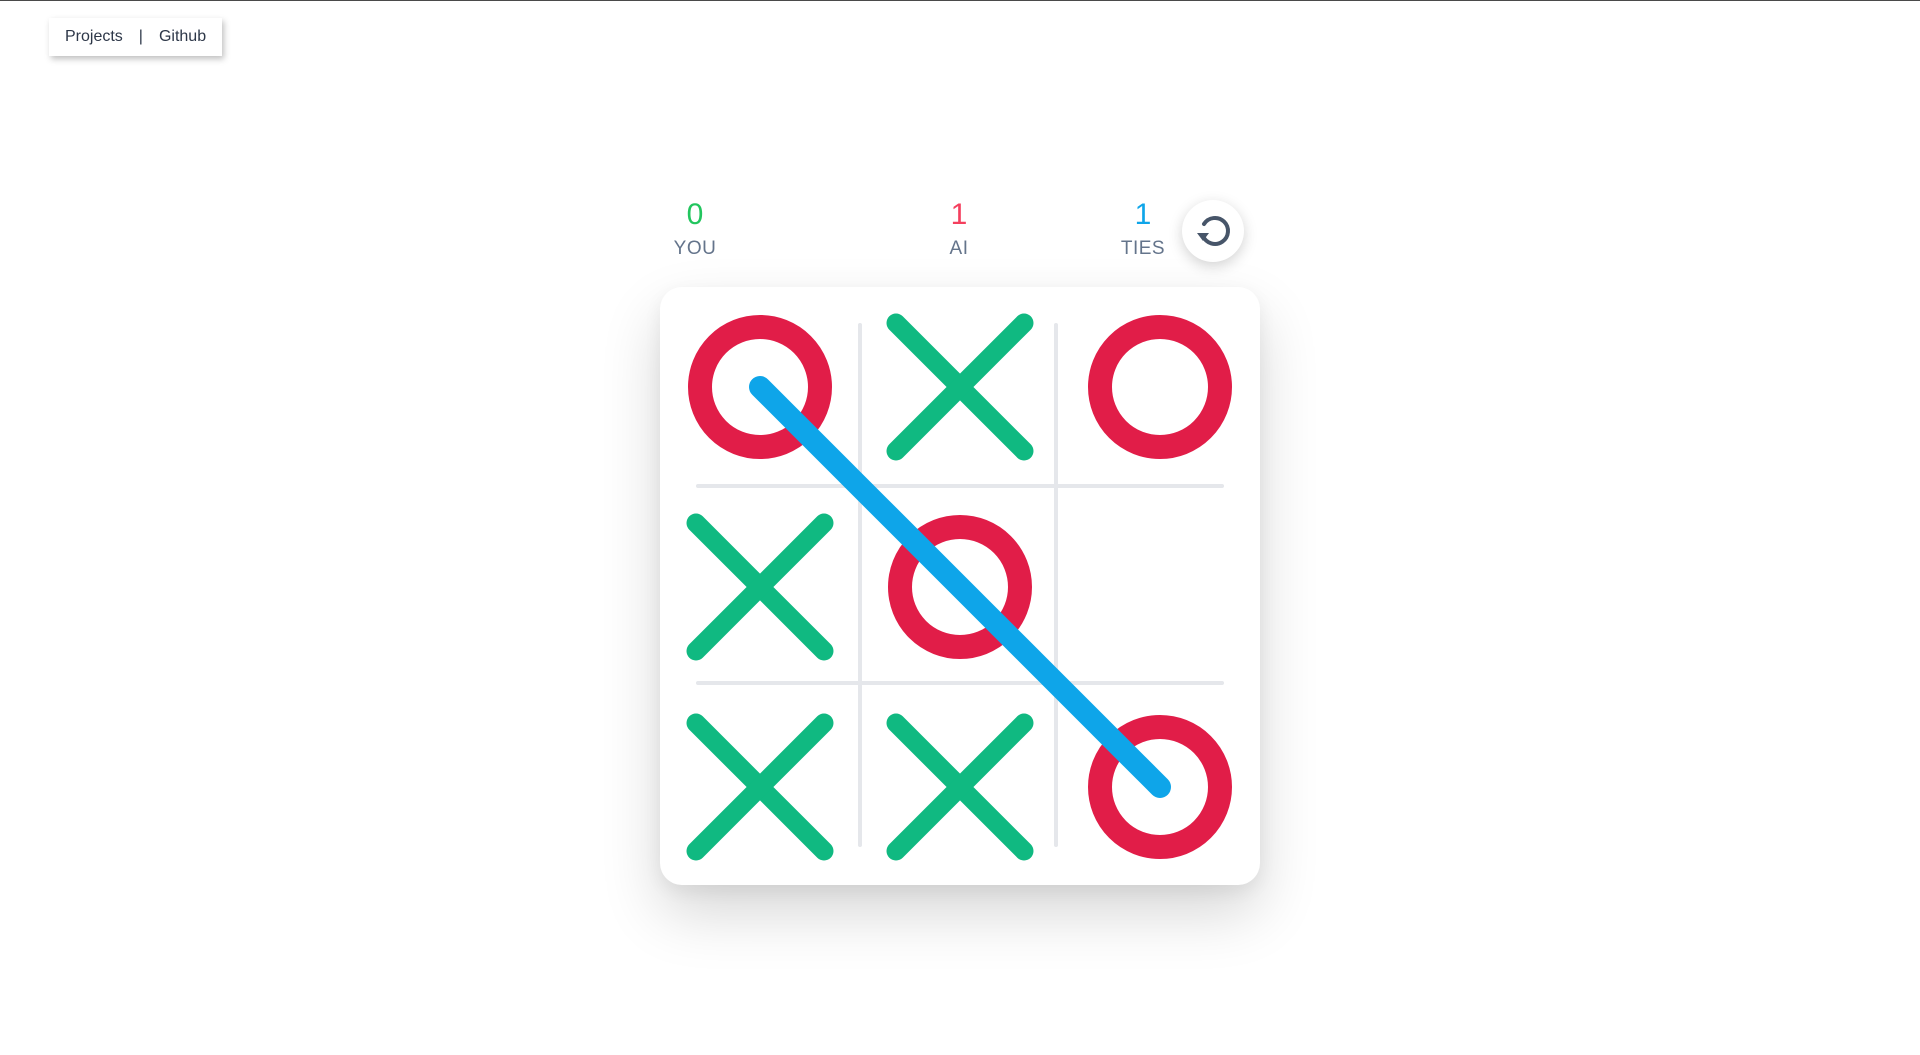 This screenshot has height=1055, width=1920. I want to click on top-border, so click(960, 0).